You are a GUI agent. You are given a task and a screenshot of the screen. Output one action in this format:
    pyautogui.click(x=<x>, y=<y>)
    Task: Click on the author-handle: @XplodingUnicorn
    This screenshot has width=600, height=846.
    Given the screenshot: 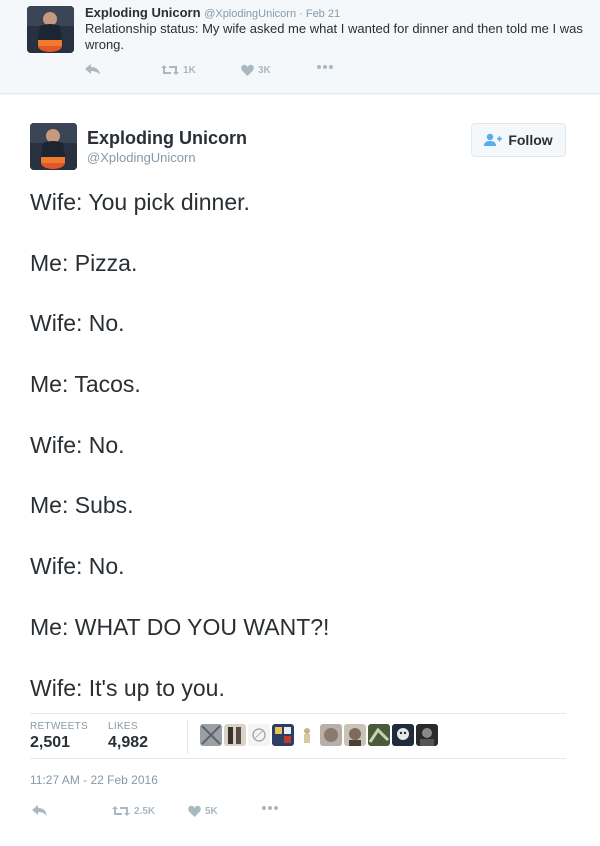 What is the action you would take?
    pyautogui.click(x=141, y=157)
    